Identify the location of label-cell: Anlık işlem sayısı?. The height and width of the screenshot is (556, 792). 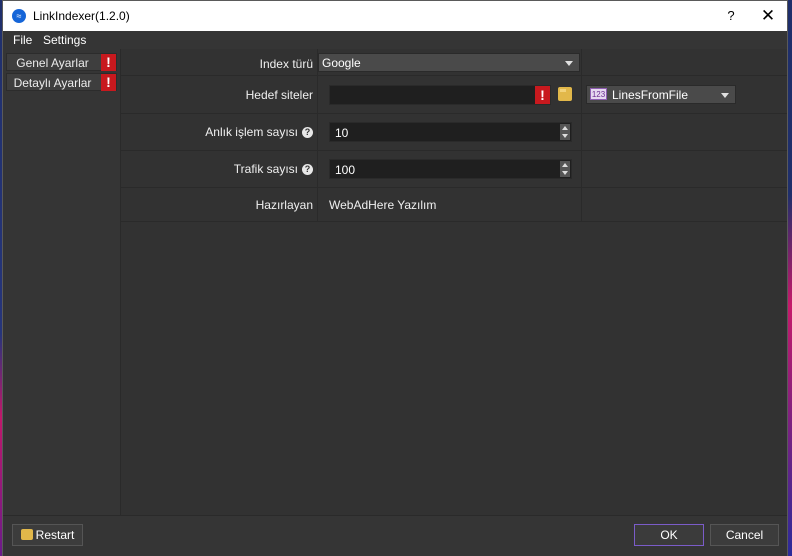
(219, 132).